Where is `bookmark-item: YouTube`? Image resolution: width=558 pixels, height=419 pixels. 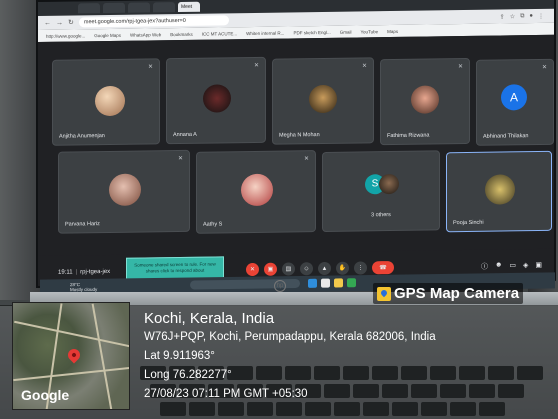
bookmark-item: YouTube is located at coordinates (369, 31).